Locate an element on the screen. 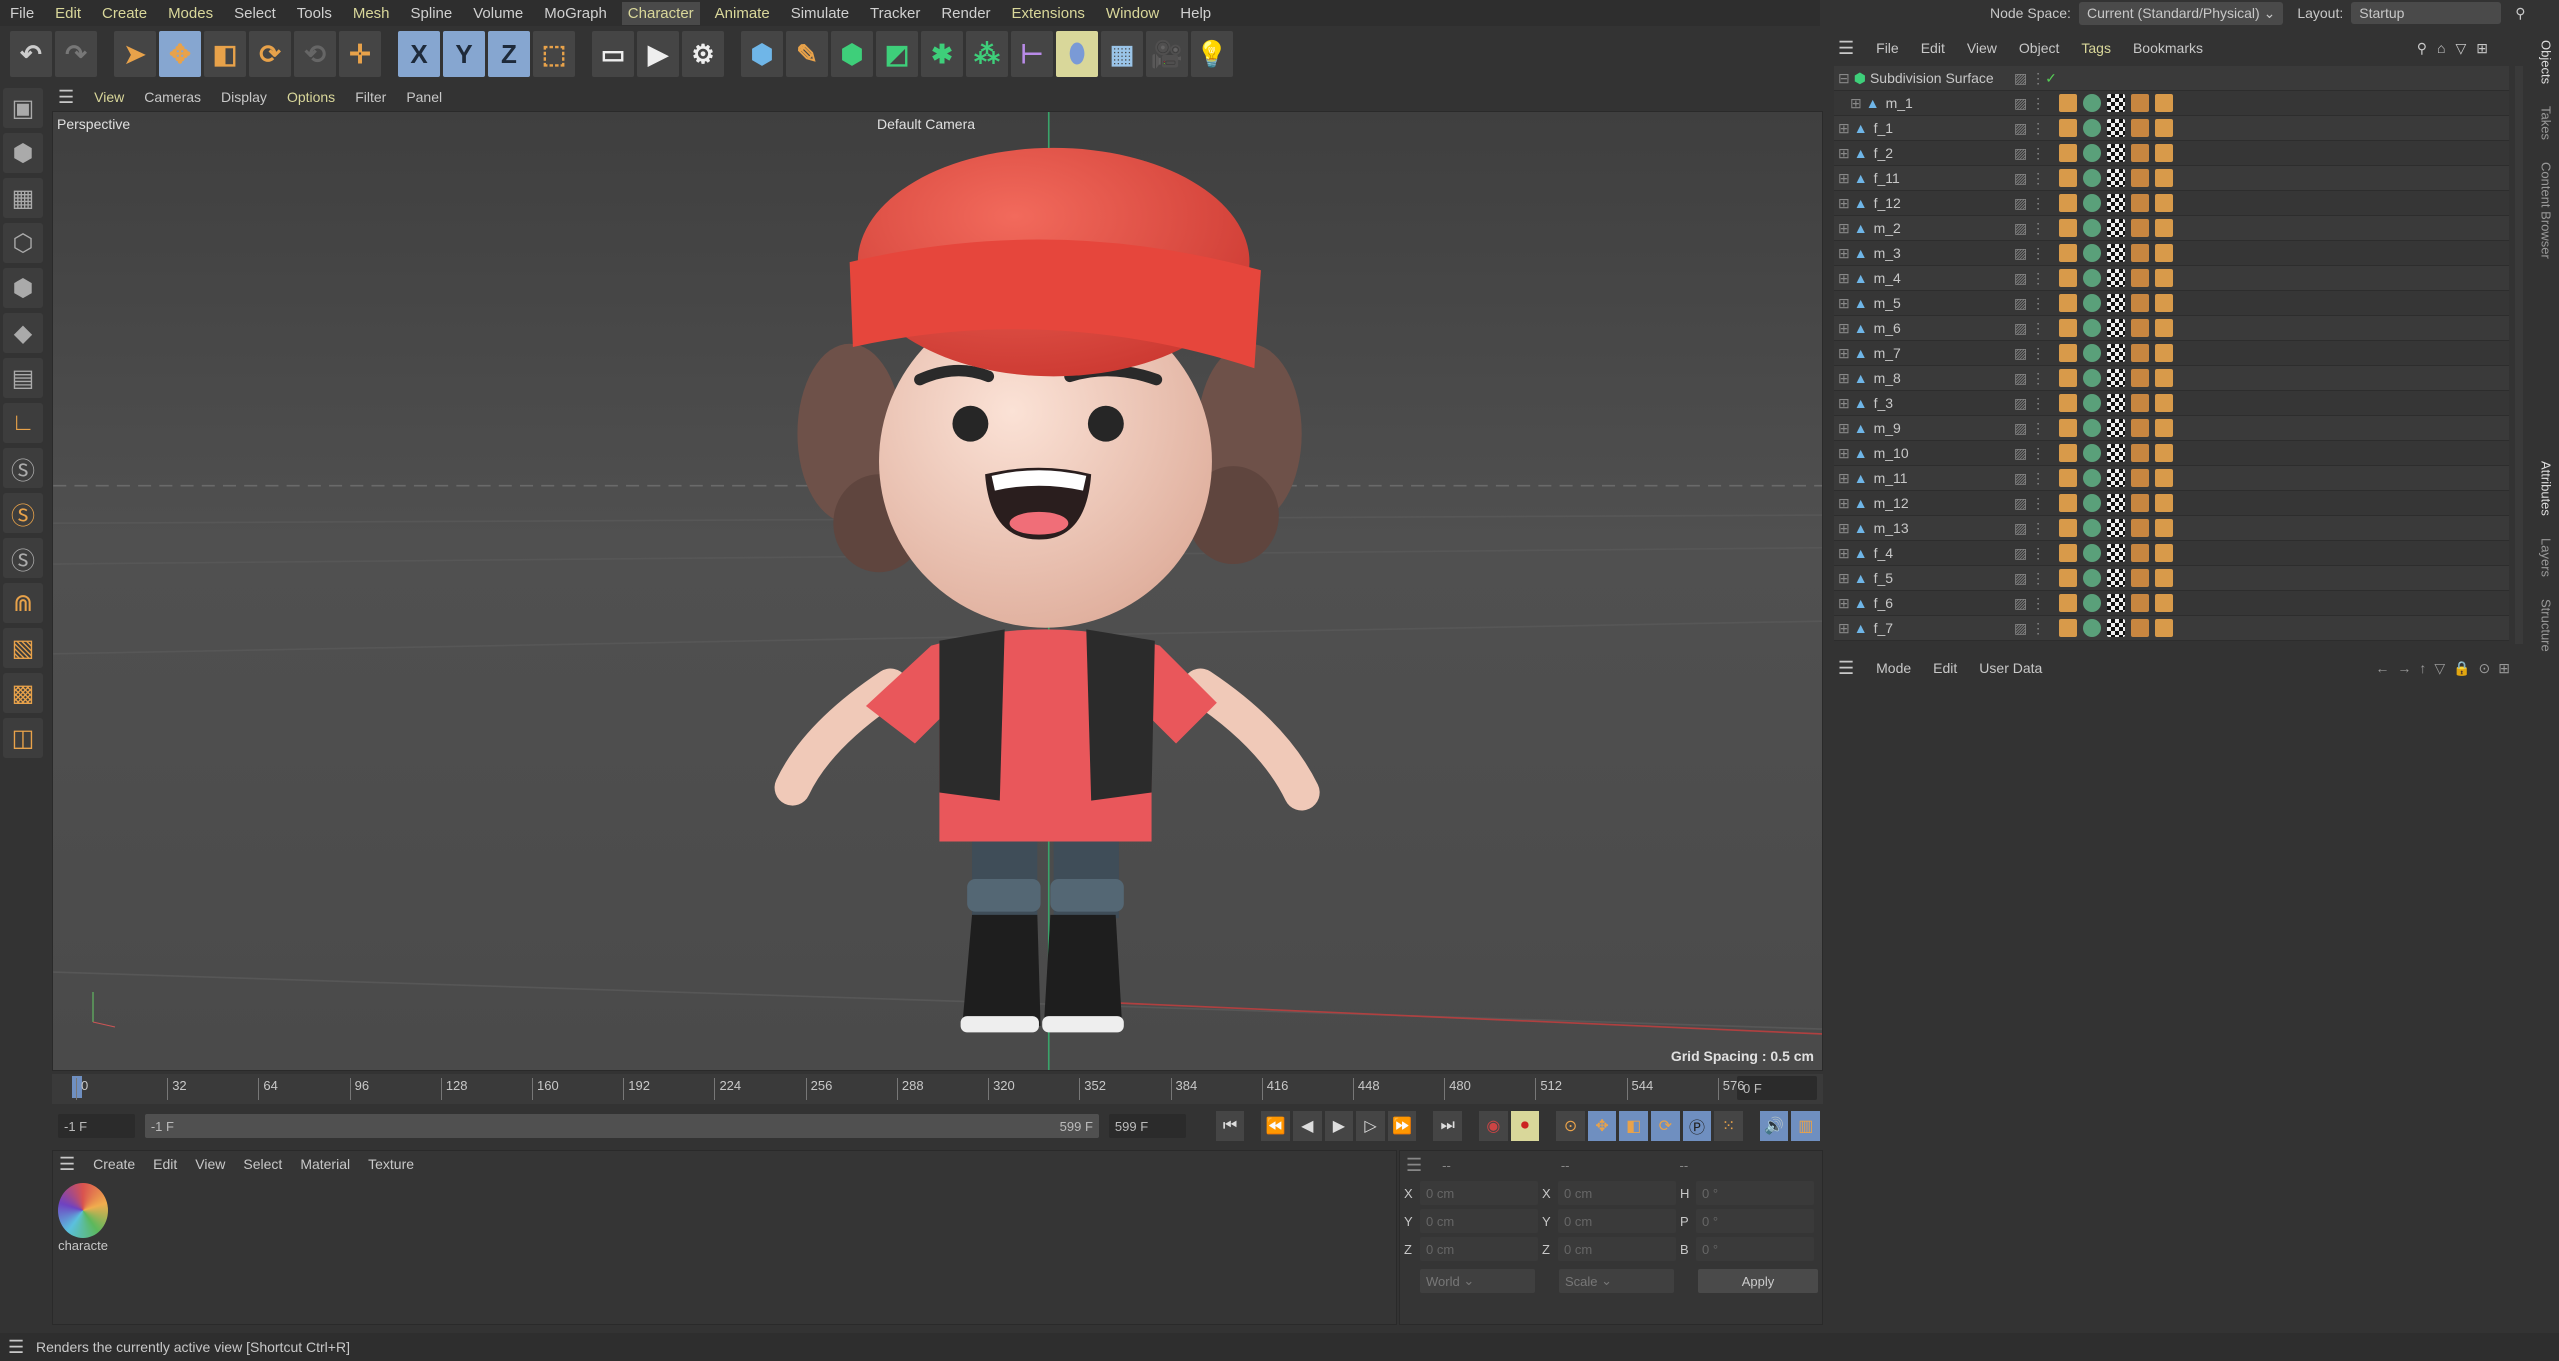 The width and height of the screenshot is (2559, 1361). go-to-end-icon: ⏭ is located at coordinates (1447, 1126).